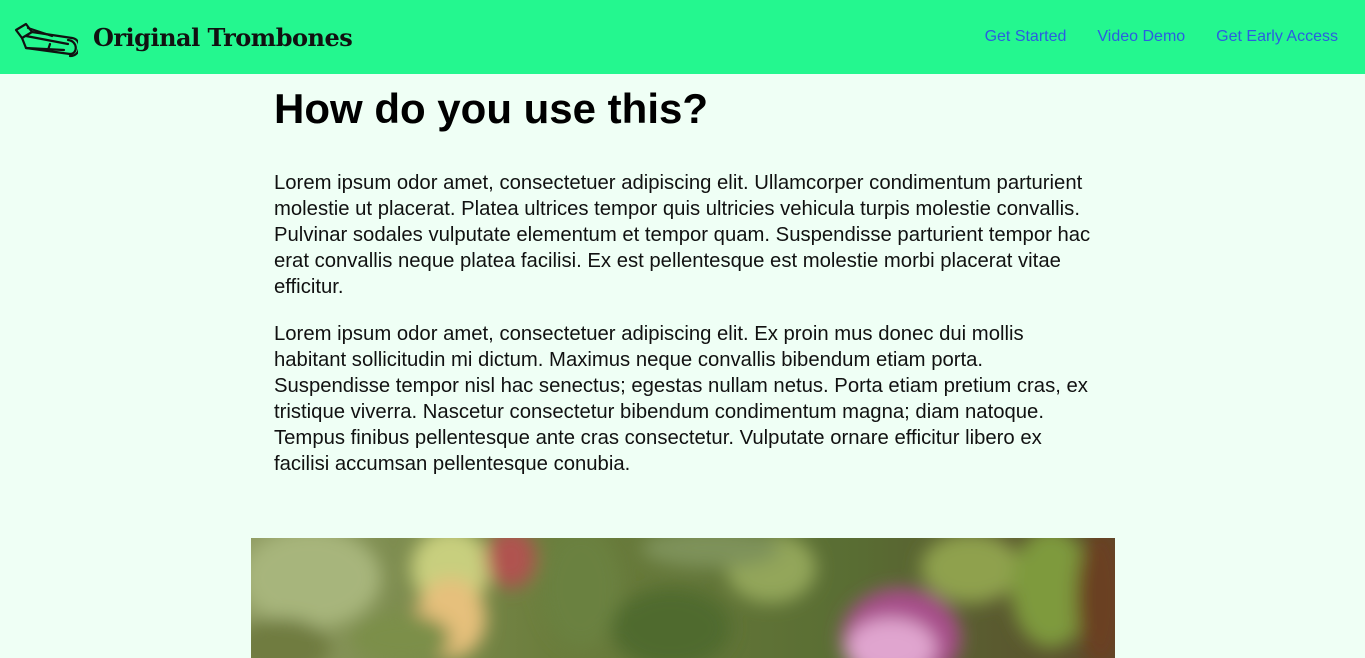  Describe the element at coordinates (1026, 37) in the screenshot. I see `nav-link-get-started: Get Started` at that location.